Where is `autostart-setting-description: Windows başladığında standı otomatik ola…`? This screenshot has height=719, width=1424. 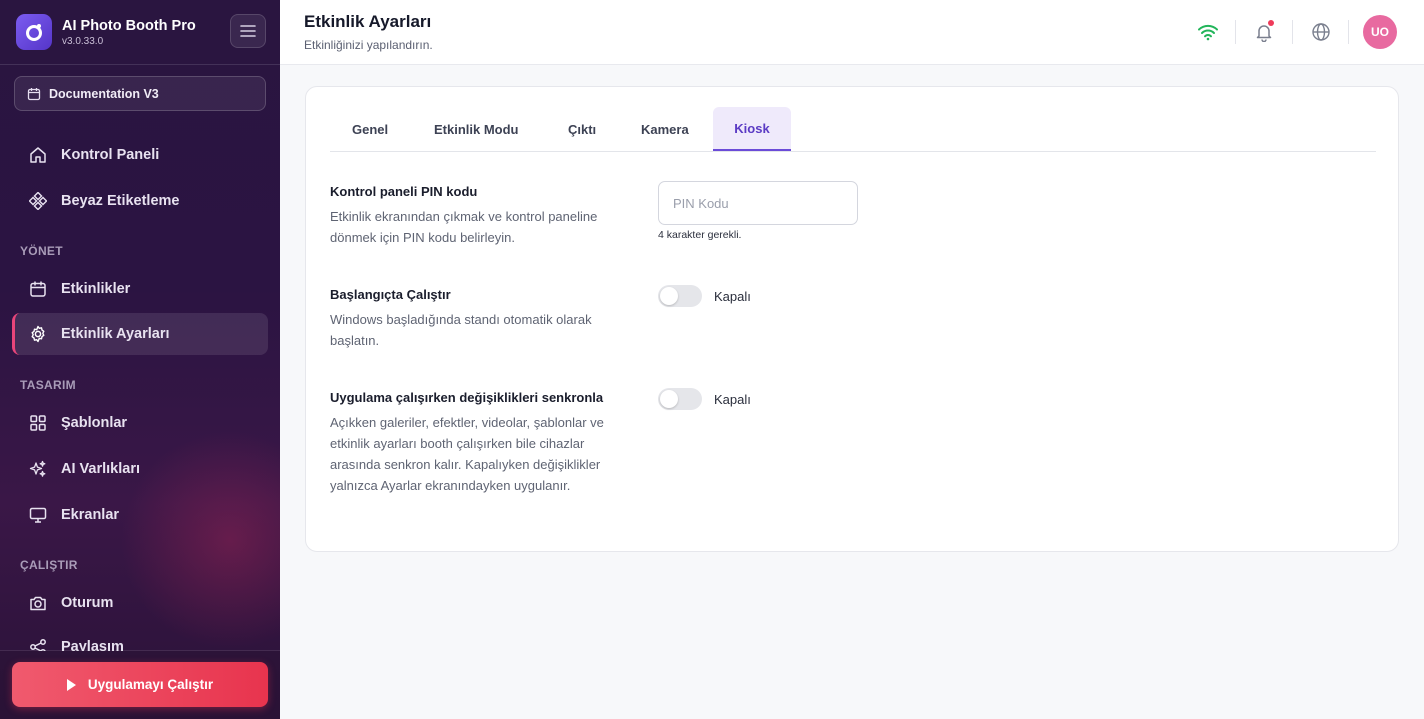
autostart-setting-description: Windows başladığında standı otomatik ola… is located at coordinates (461, 330).